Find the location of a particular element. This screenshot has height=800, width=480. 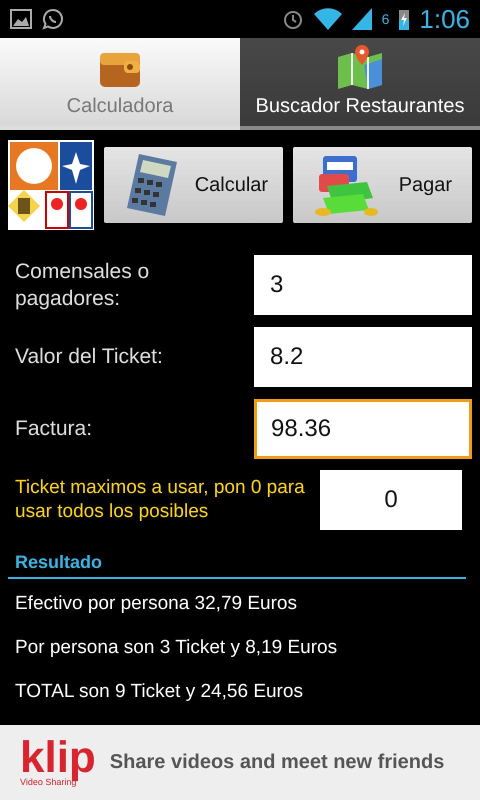

battery-charging-icon is located at coordinates (404, 19).